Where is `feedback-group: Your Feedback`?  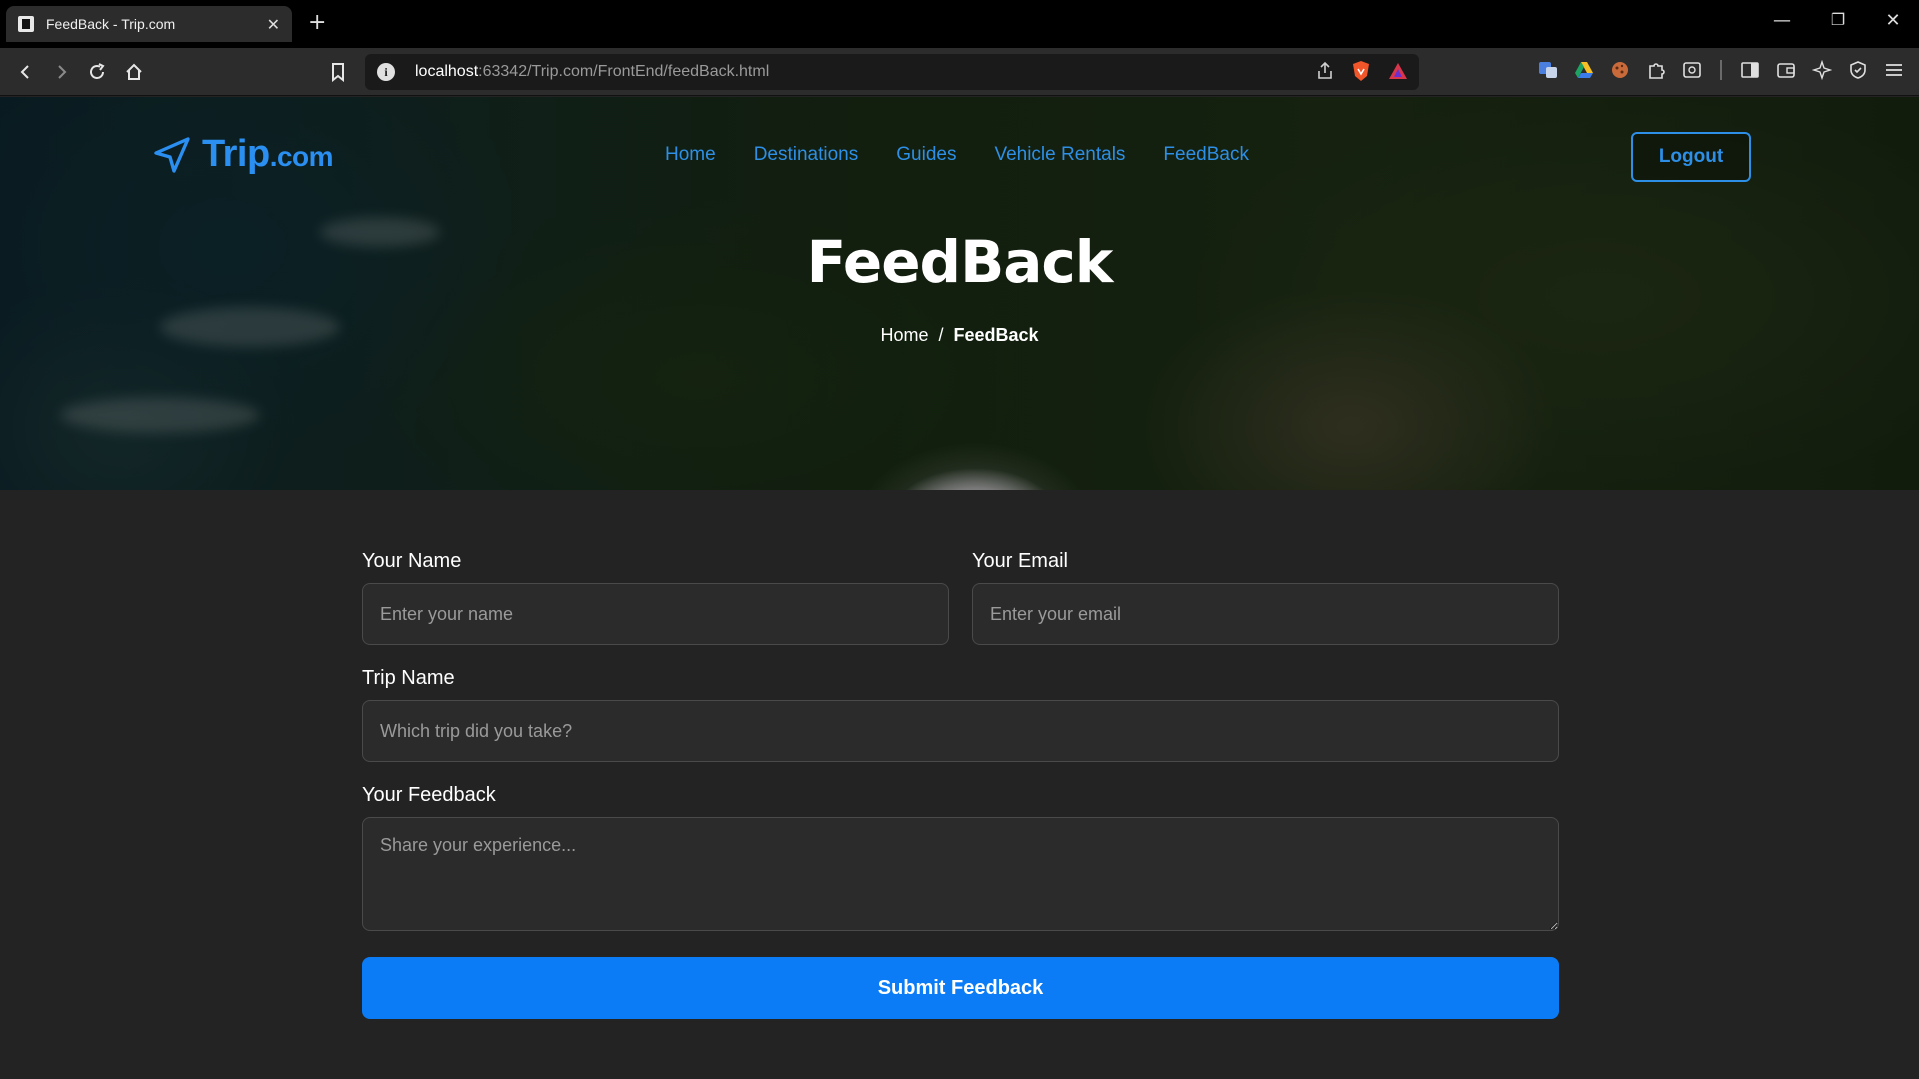 feedback-group: Your Feedback is located at coordinates (960, 859).